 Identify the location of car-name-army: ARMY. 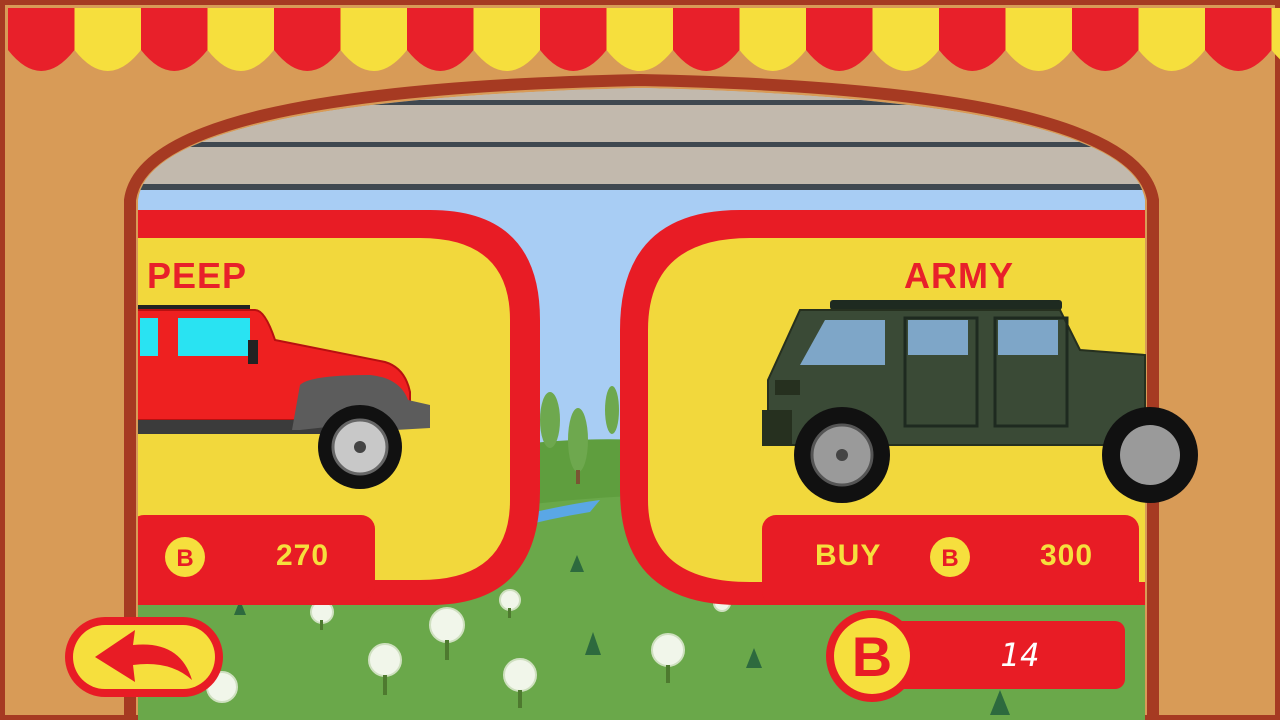
(959, 275).